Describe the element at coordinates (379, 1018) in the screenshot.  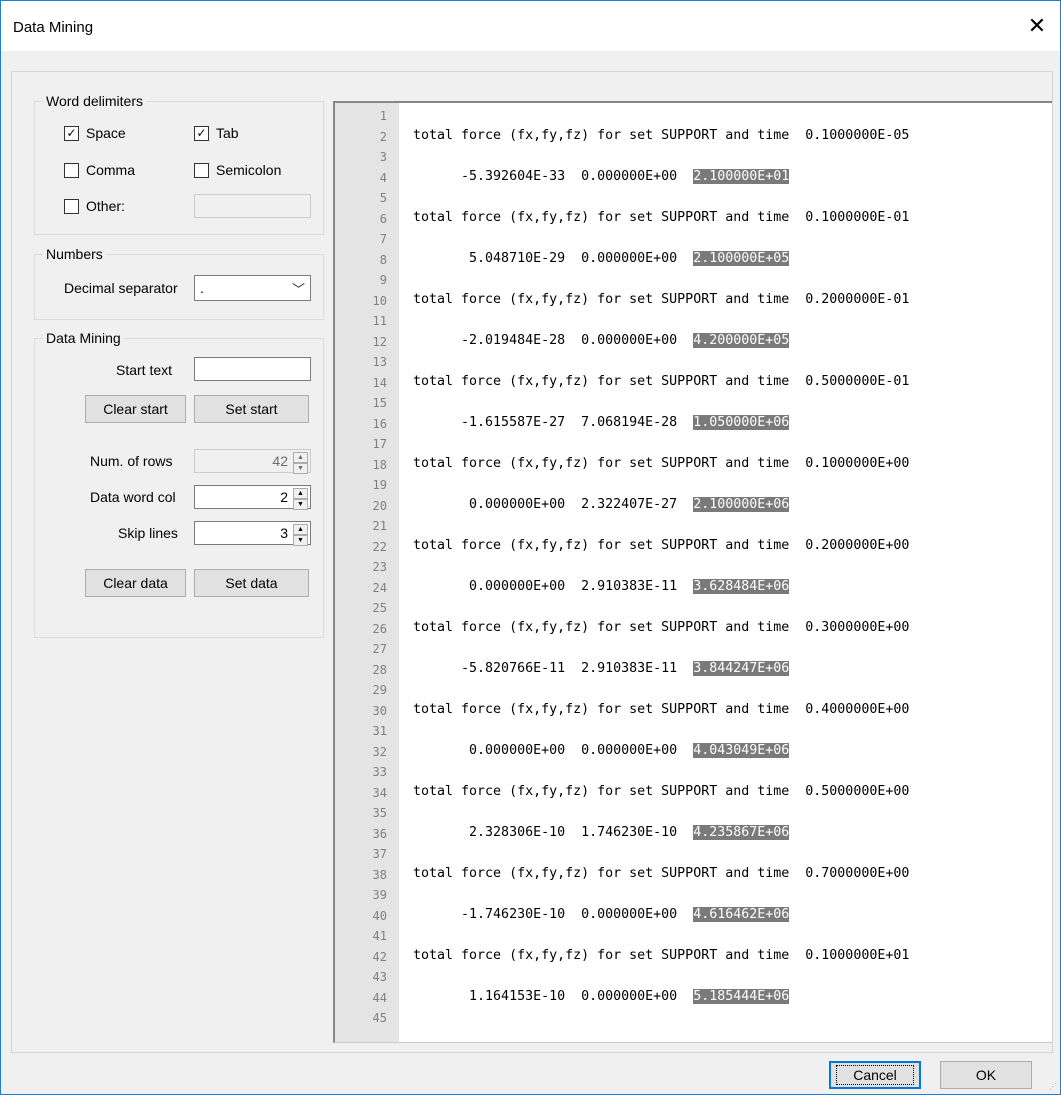
I see `line-number: 45` at that location.